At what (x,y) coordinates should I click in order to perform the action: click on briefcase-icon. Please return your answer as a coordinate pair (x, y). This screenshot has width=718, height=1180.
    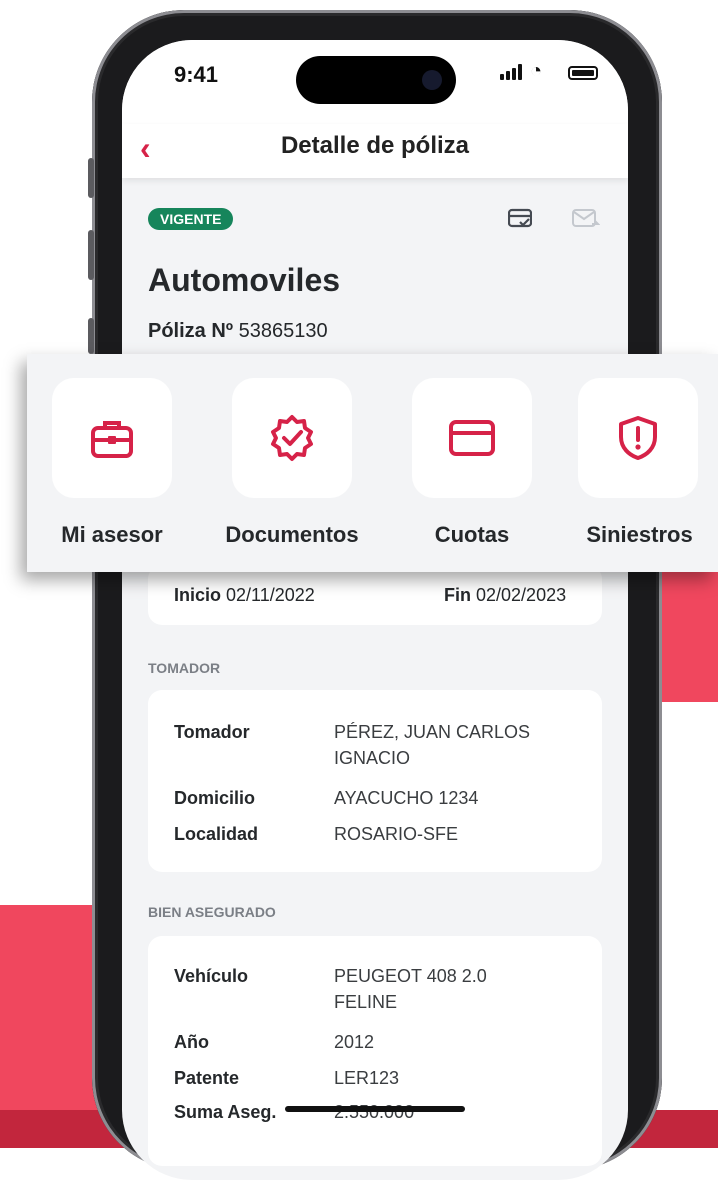
    Looking at the image, I should click on (112, 439).